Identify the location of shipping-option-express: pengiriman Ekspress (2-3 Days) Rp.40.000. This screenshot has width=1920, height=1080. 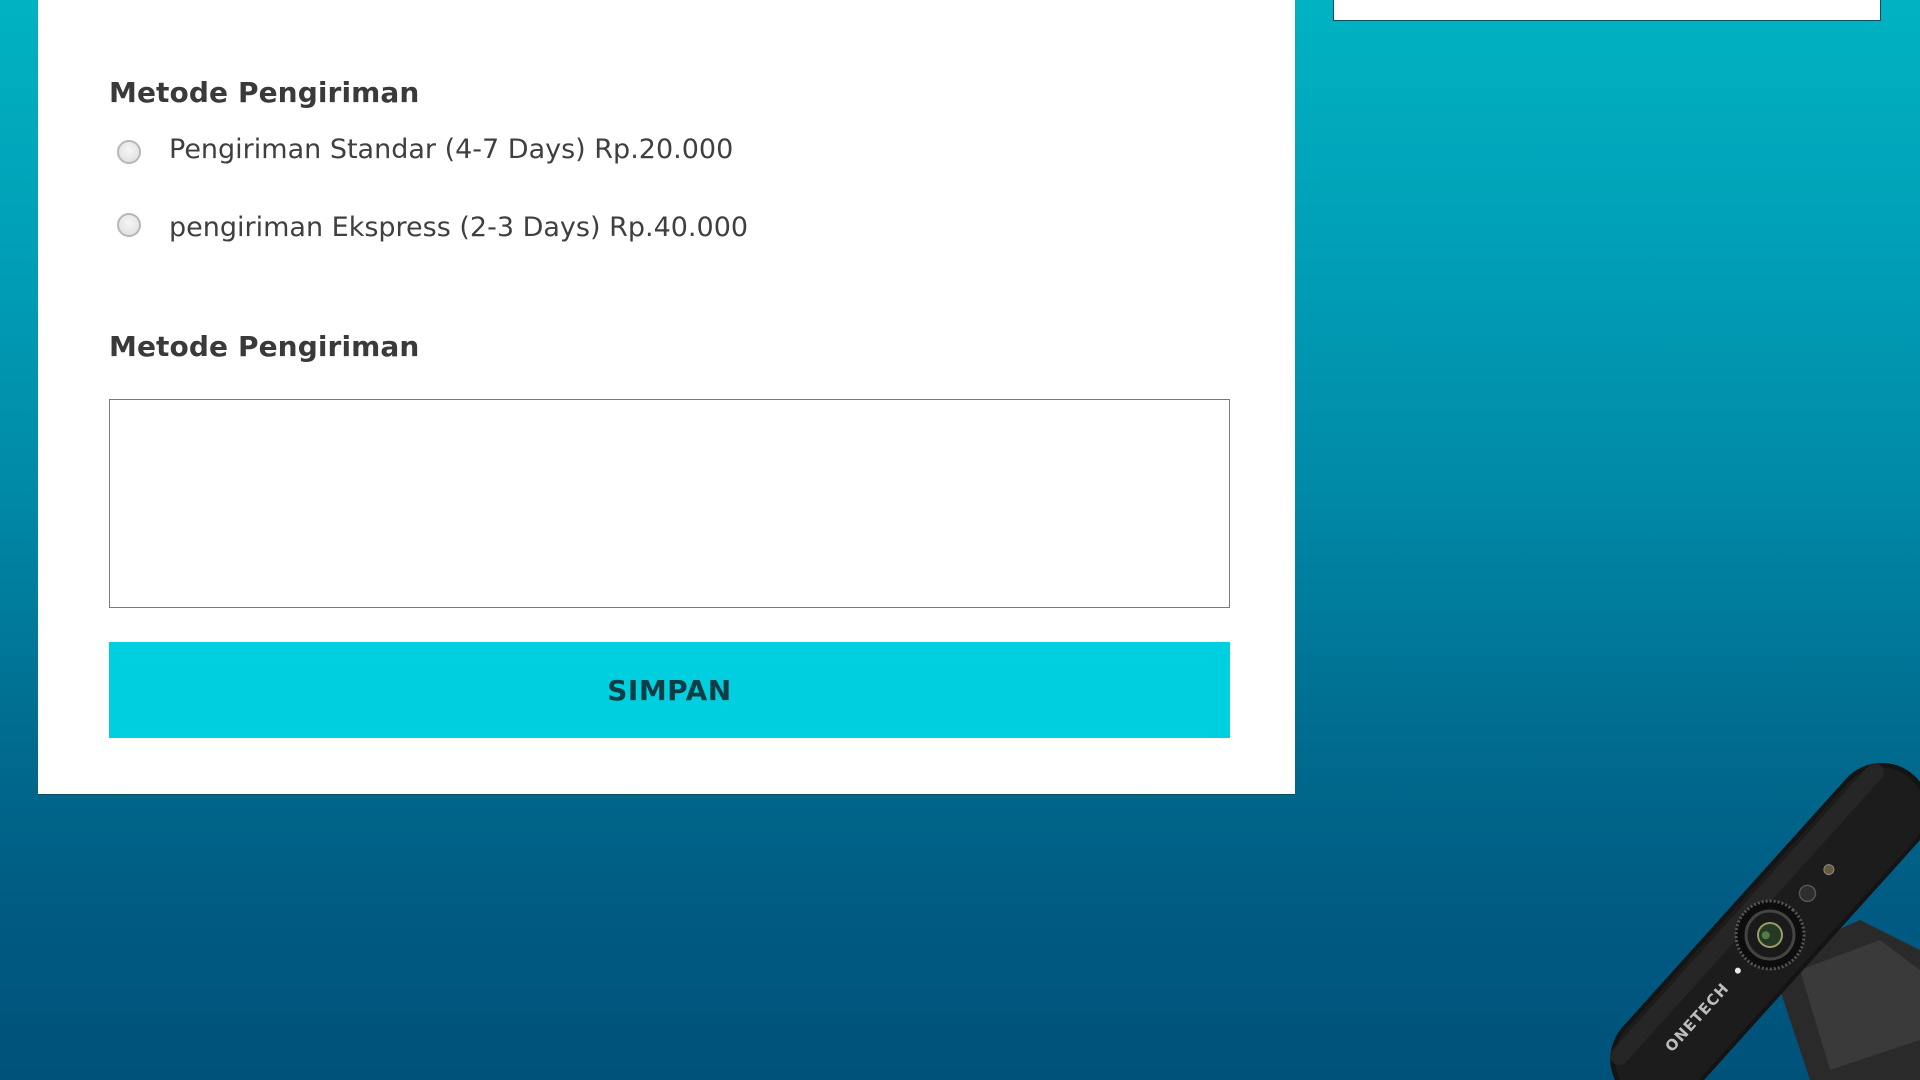
(432, 227).